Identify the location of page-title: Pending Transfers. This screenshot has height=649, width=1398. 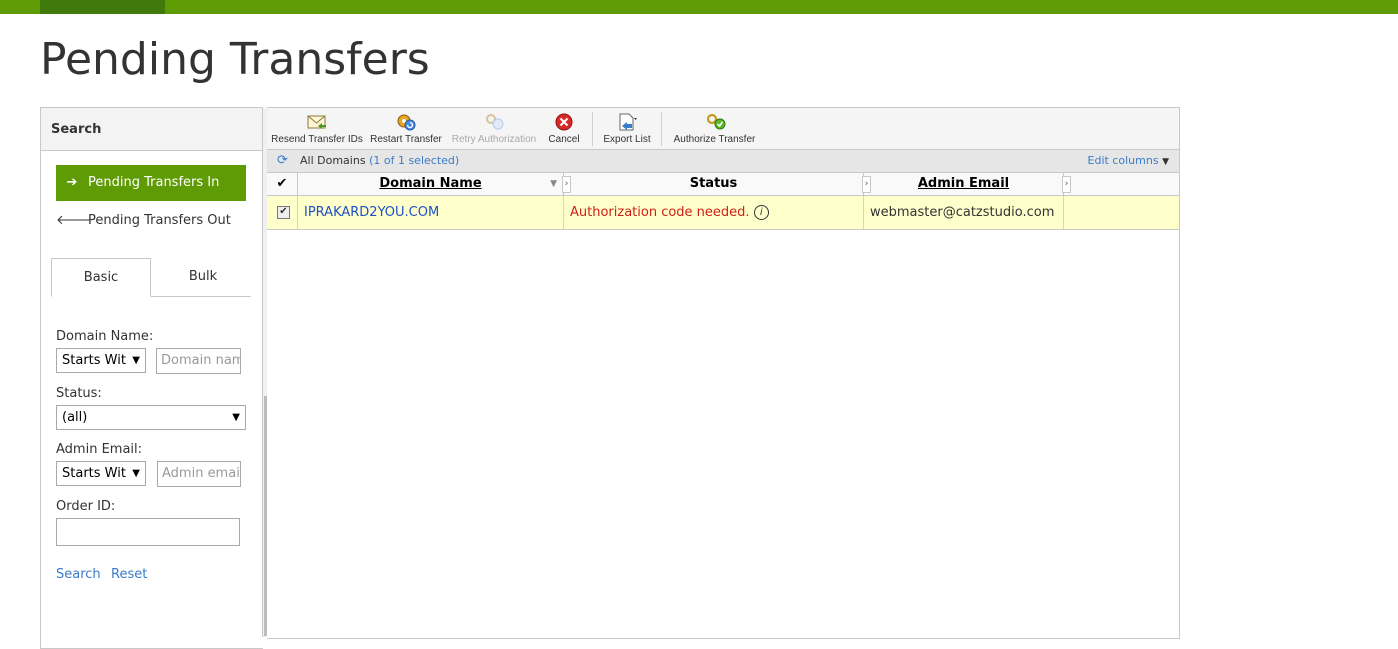
(235, 59).